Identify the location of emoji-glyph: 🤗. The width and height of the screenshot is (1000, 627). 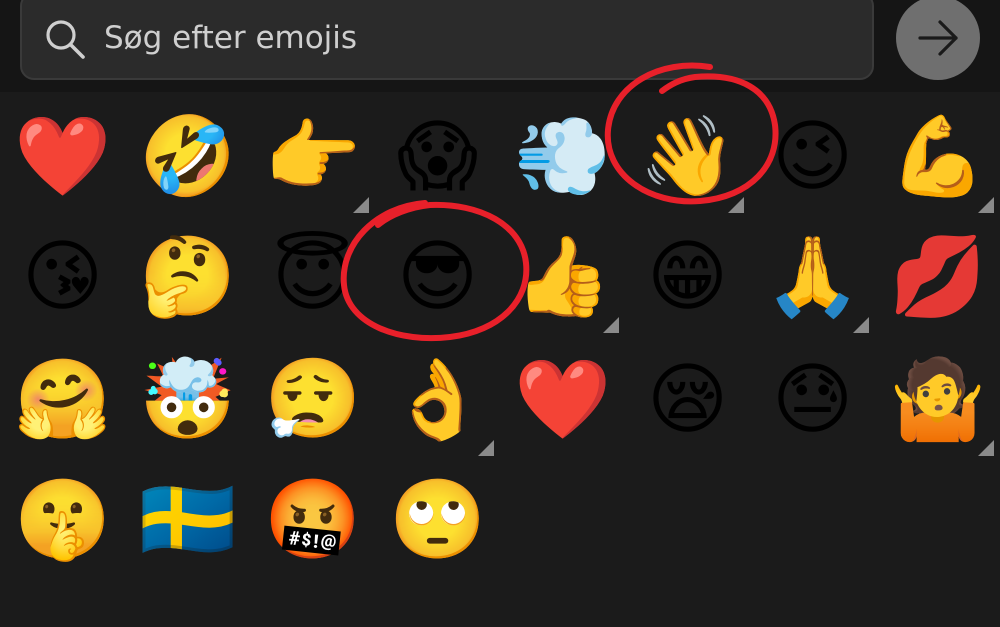
(62, 399).